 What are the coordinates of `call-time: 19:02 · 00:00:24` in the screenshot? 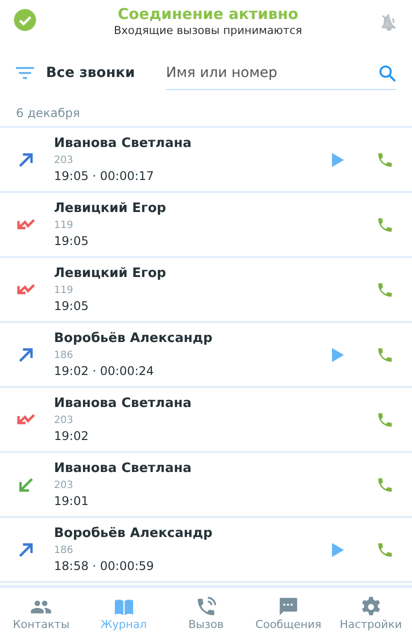 It's located at (104, 371).